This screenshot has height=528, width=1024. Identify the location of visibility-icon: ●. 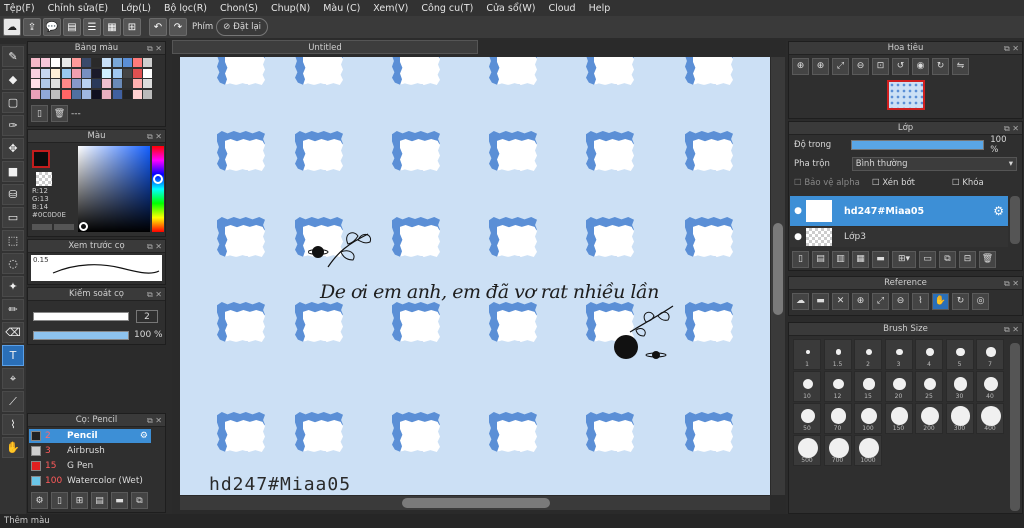
(798, 211).